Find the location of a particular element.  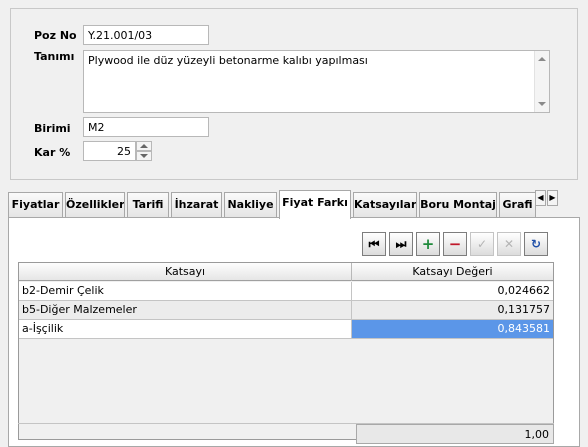

cell-katsayi-degeri-selected: 0,843581 is located at coordinates (452, 329).